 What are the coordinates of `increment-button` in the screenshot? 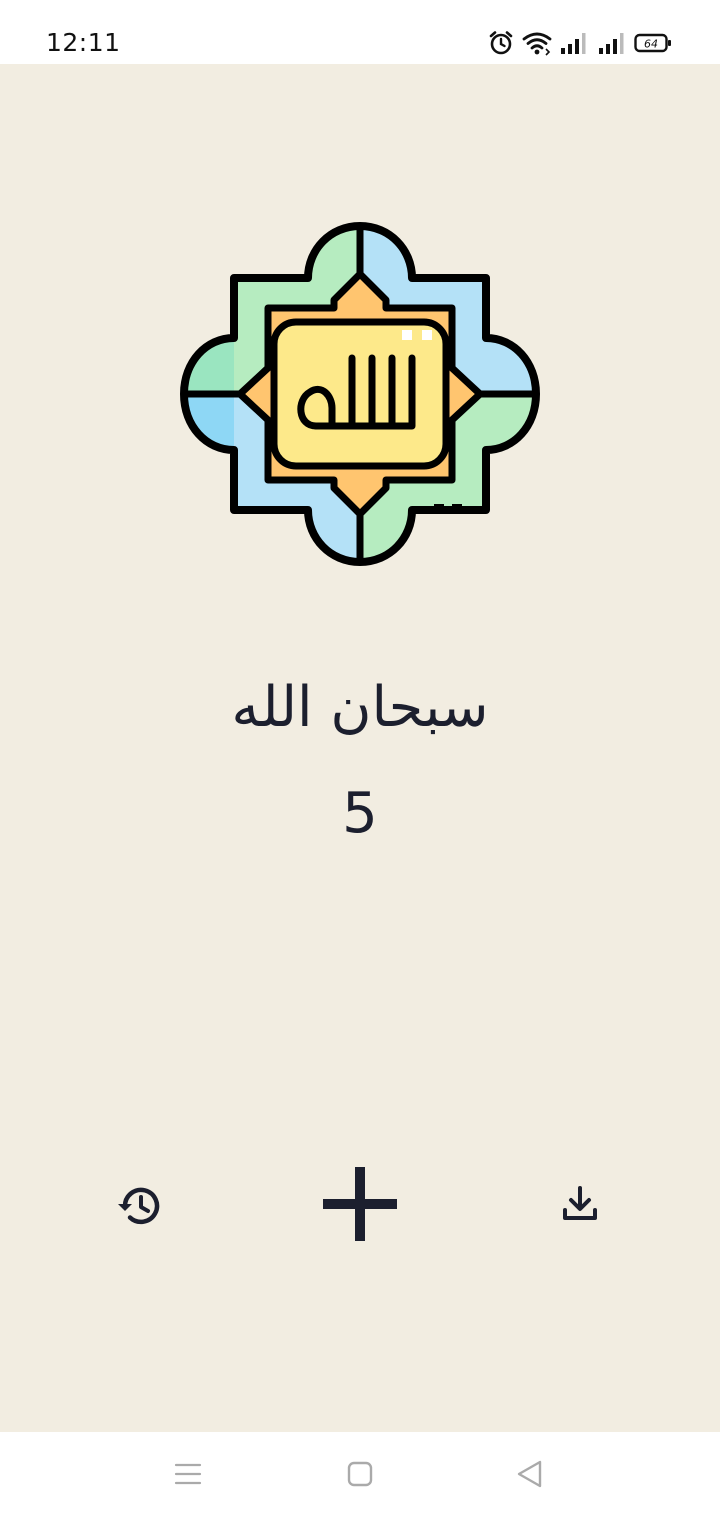 It's located at (360, 1204).